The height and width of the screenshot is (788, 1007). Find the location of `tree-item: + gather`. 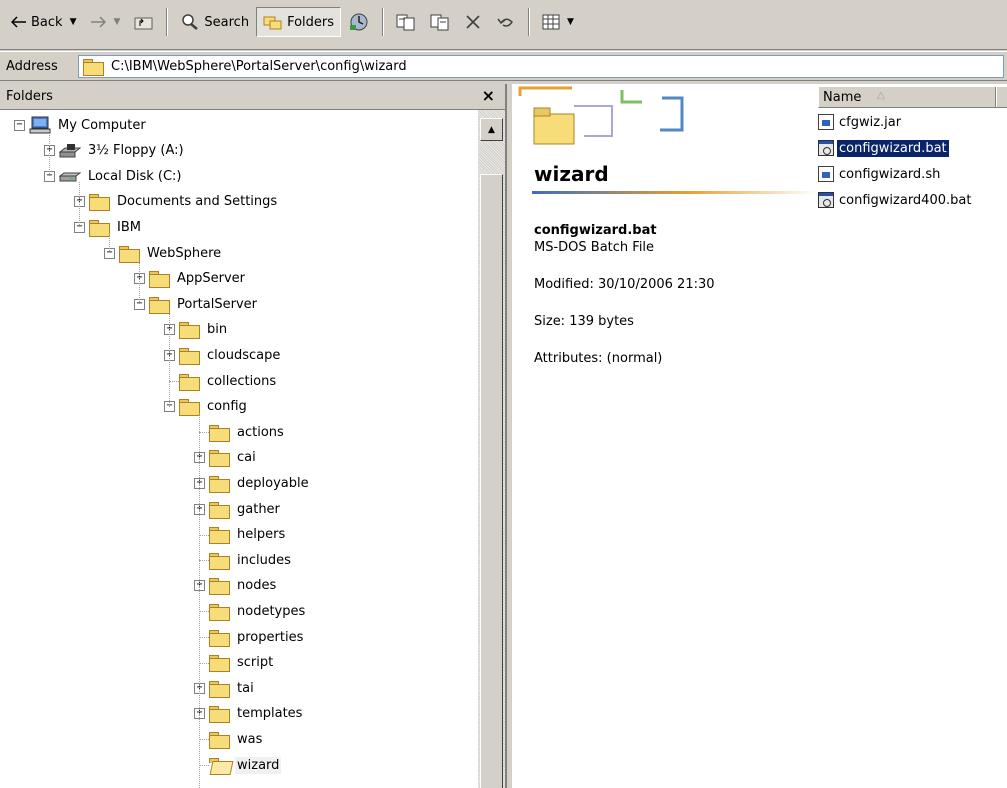

tree-item: + gather is located at coordinates (238, 509).